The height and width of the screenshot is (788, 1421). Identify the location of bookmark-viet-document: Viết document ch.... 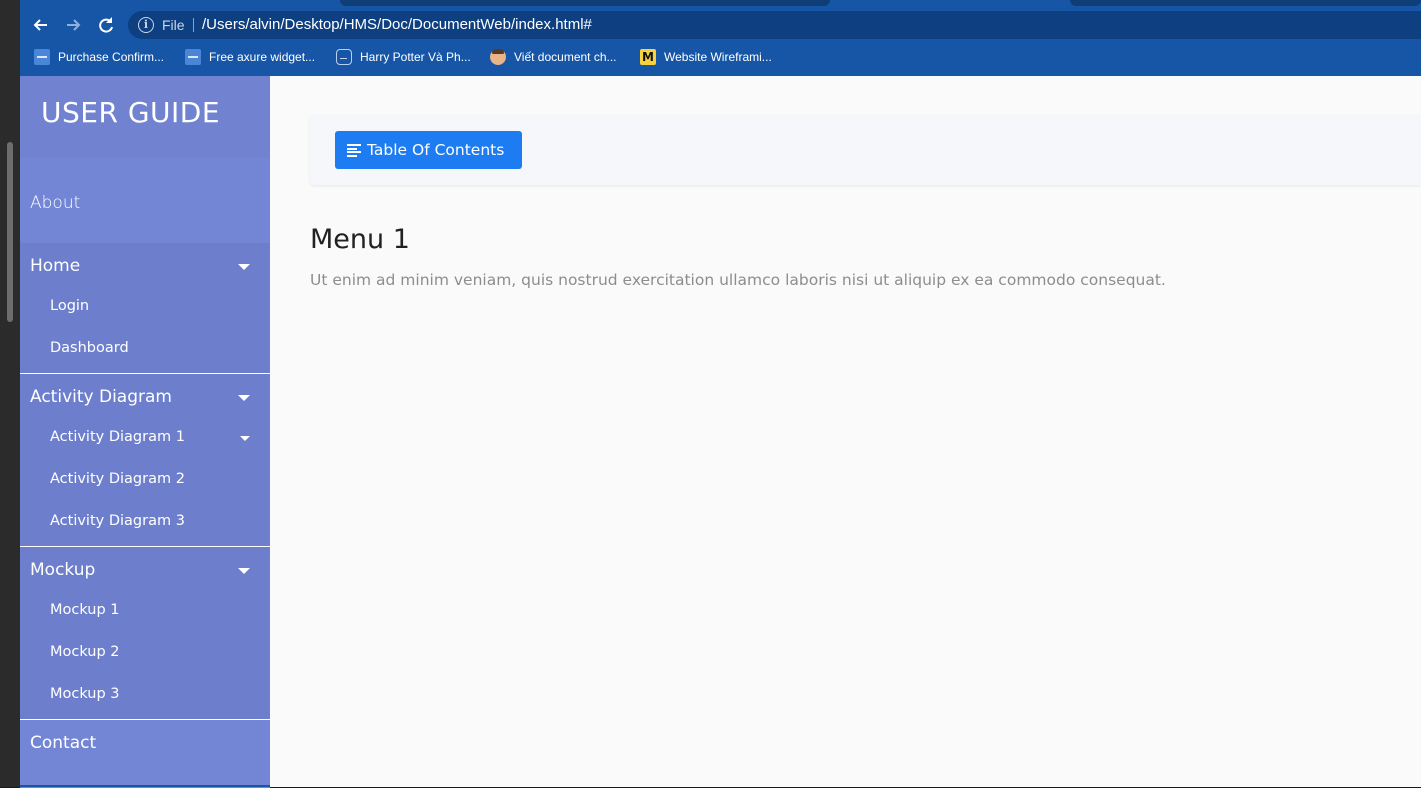
(553, 57).